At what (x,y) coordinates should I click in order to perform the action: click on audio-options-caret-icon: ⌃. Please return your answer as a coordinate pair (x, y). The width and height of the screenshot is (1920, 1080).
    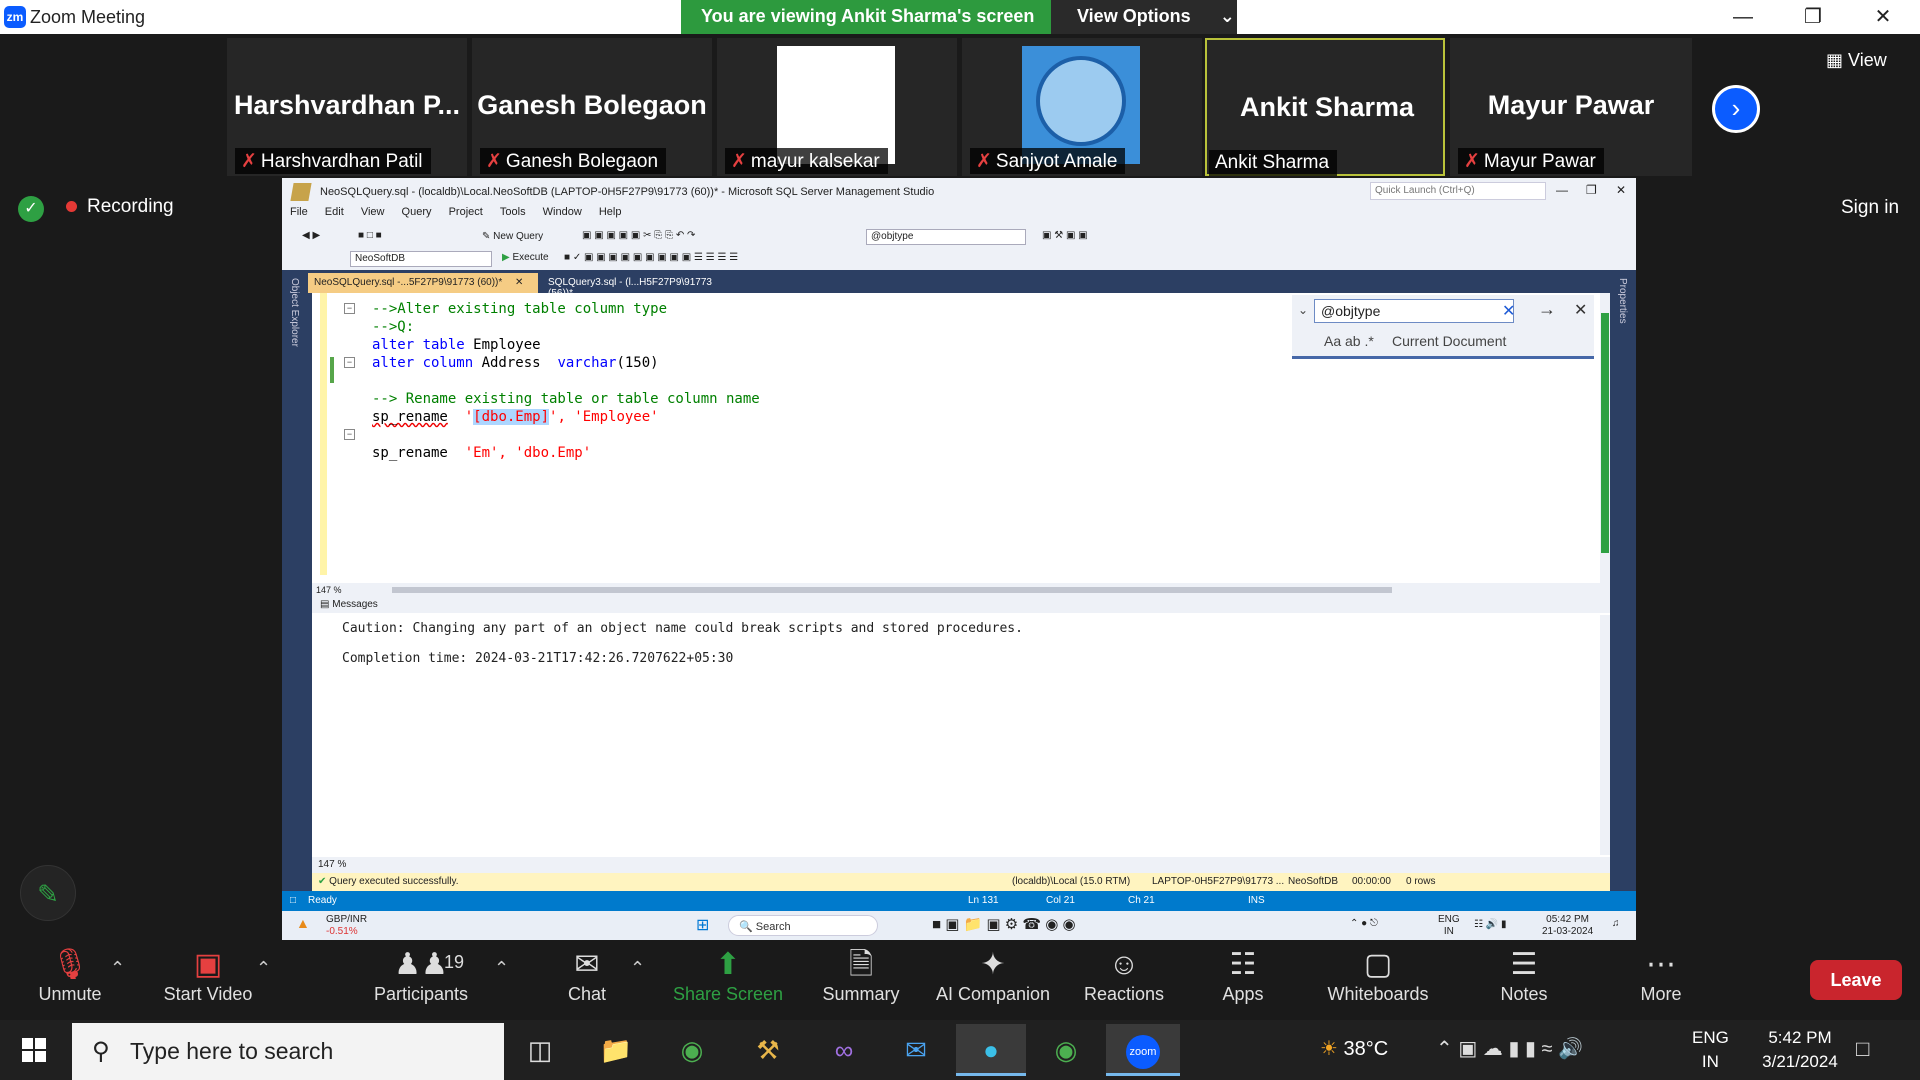
    Looking at the image, I should click on (117, 968).